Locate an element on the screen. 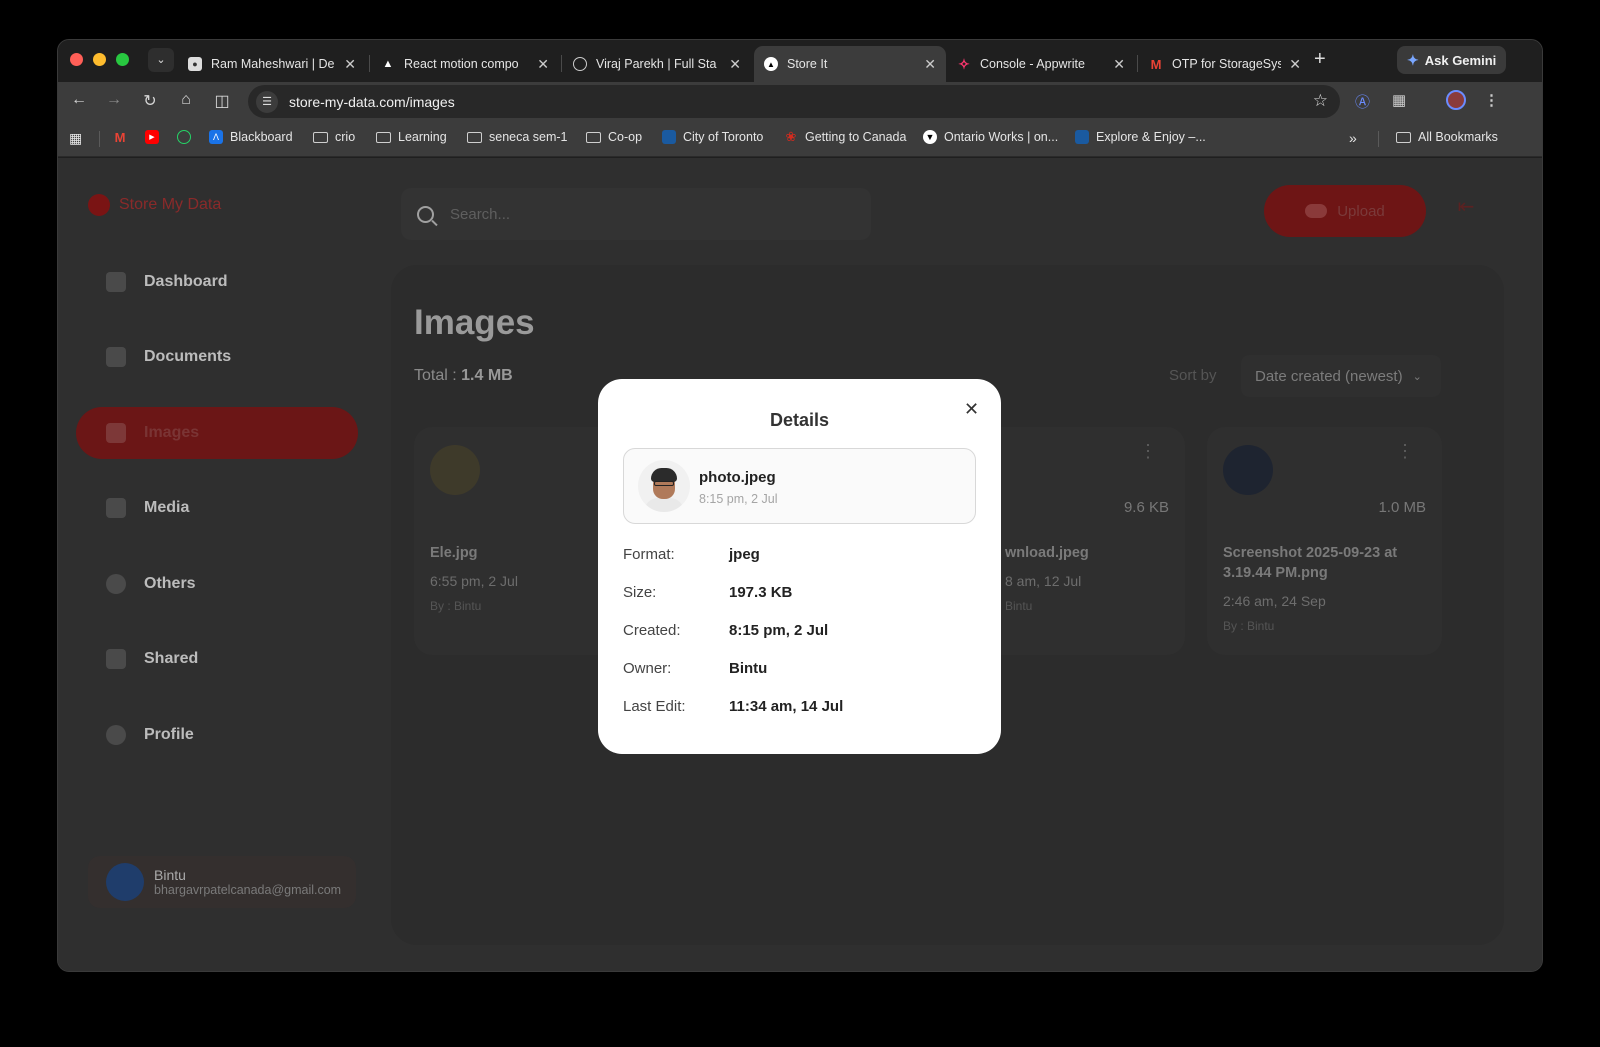 The height and width of the screenshot is (1047, 1600). bookmark-canada: ❀ Getting to Canada is located at coordinates (845, 136).